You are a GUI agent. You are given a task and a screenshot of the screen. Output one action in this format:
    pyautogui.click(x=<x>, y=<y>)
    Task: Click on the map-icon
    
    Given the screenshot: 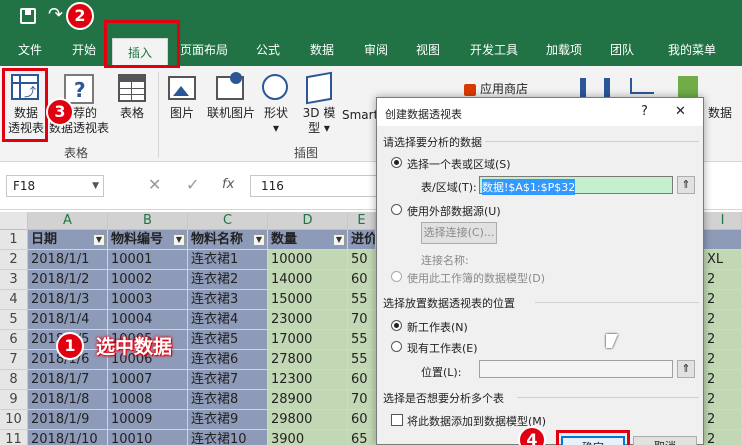 What is the action you would take?
    pyautogui.click(x=688, y=87)
    